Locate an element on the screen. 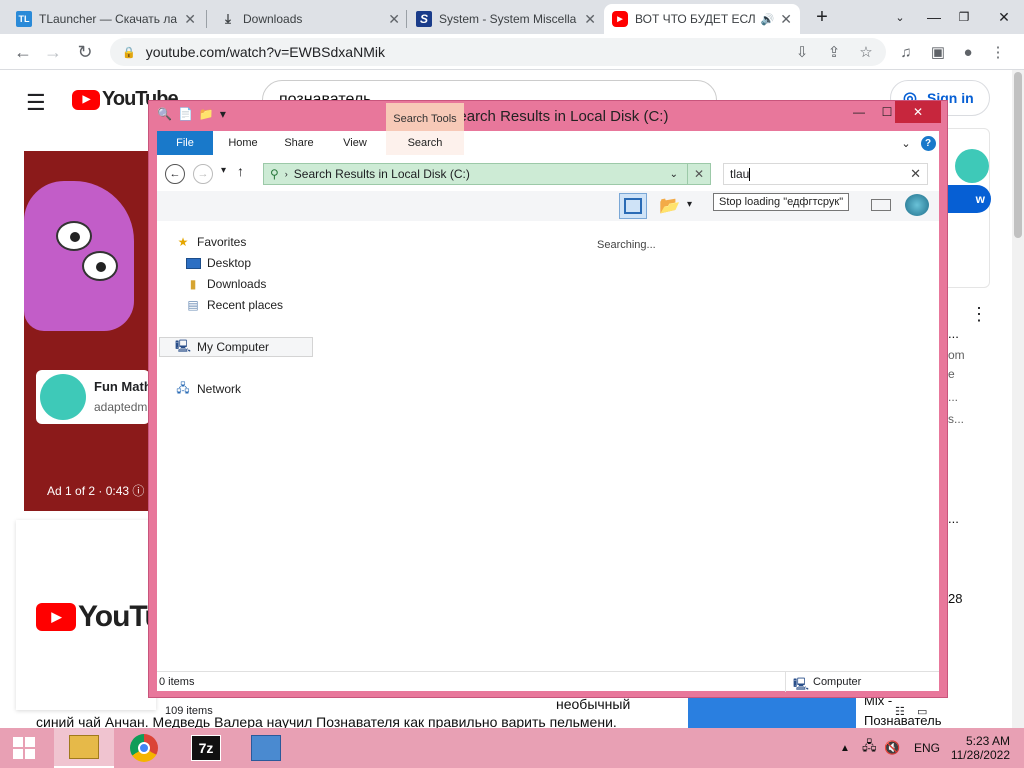  nav-recent-places: ▤ Recent places is located at coordinates (234, 305).